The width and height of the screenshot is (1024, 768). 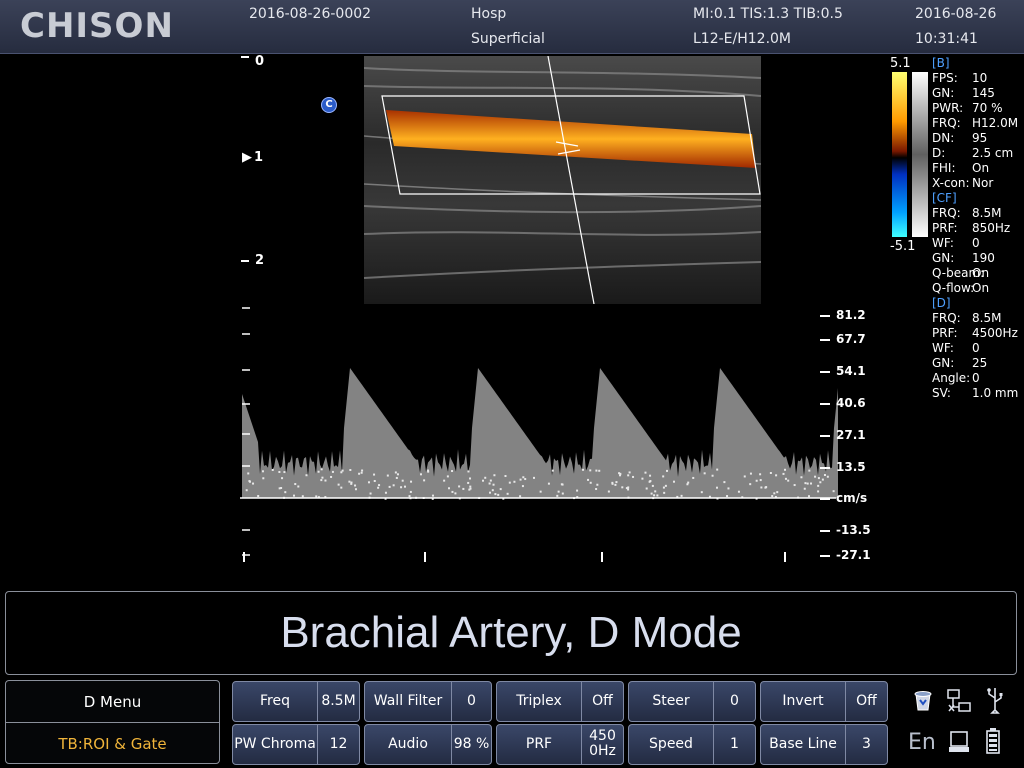 I want to click on b-param-value: 10, so click(x=979, y=78).